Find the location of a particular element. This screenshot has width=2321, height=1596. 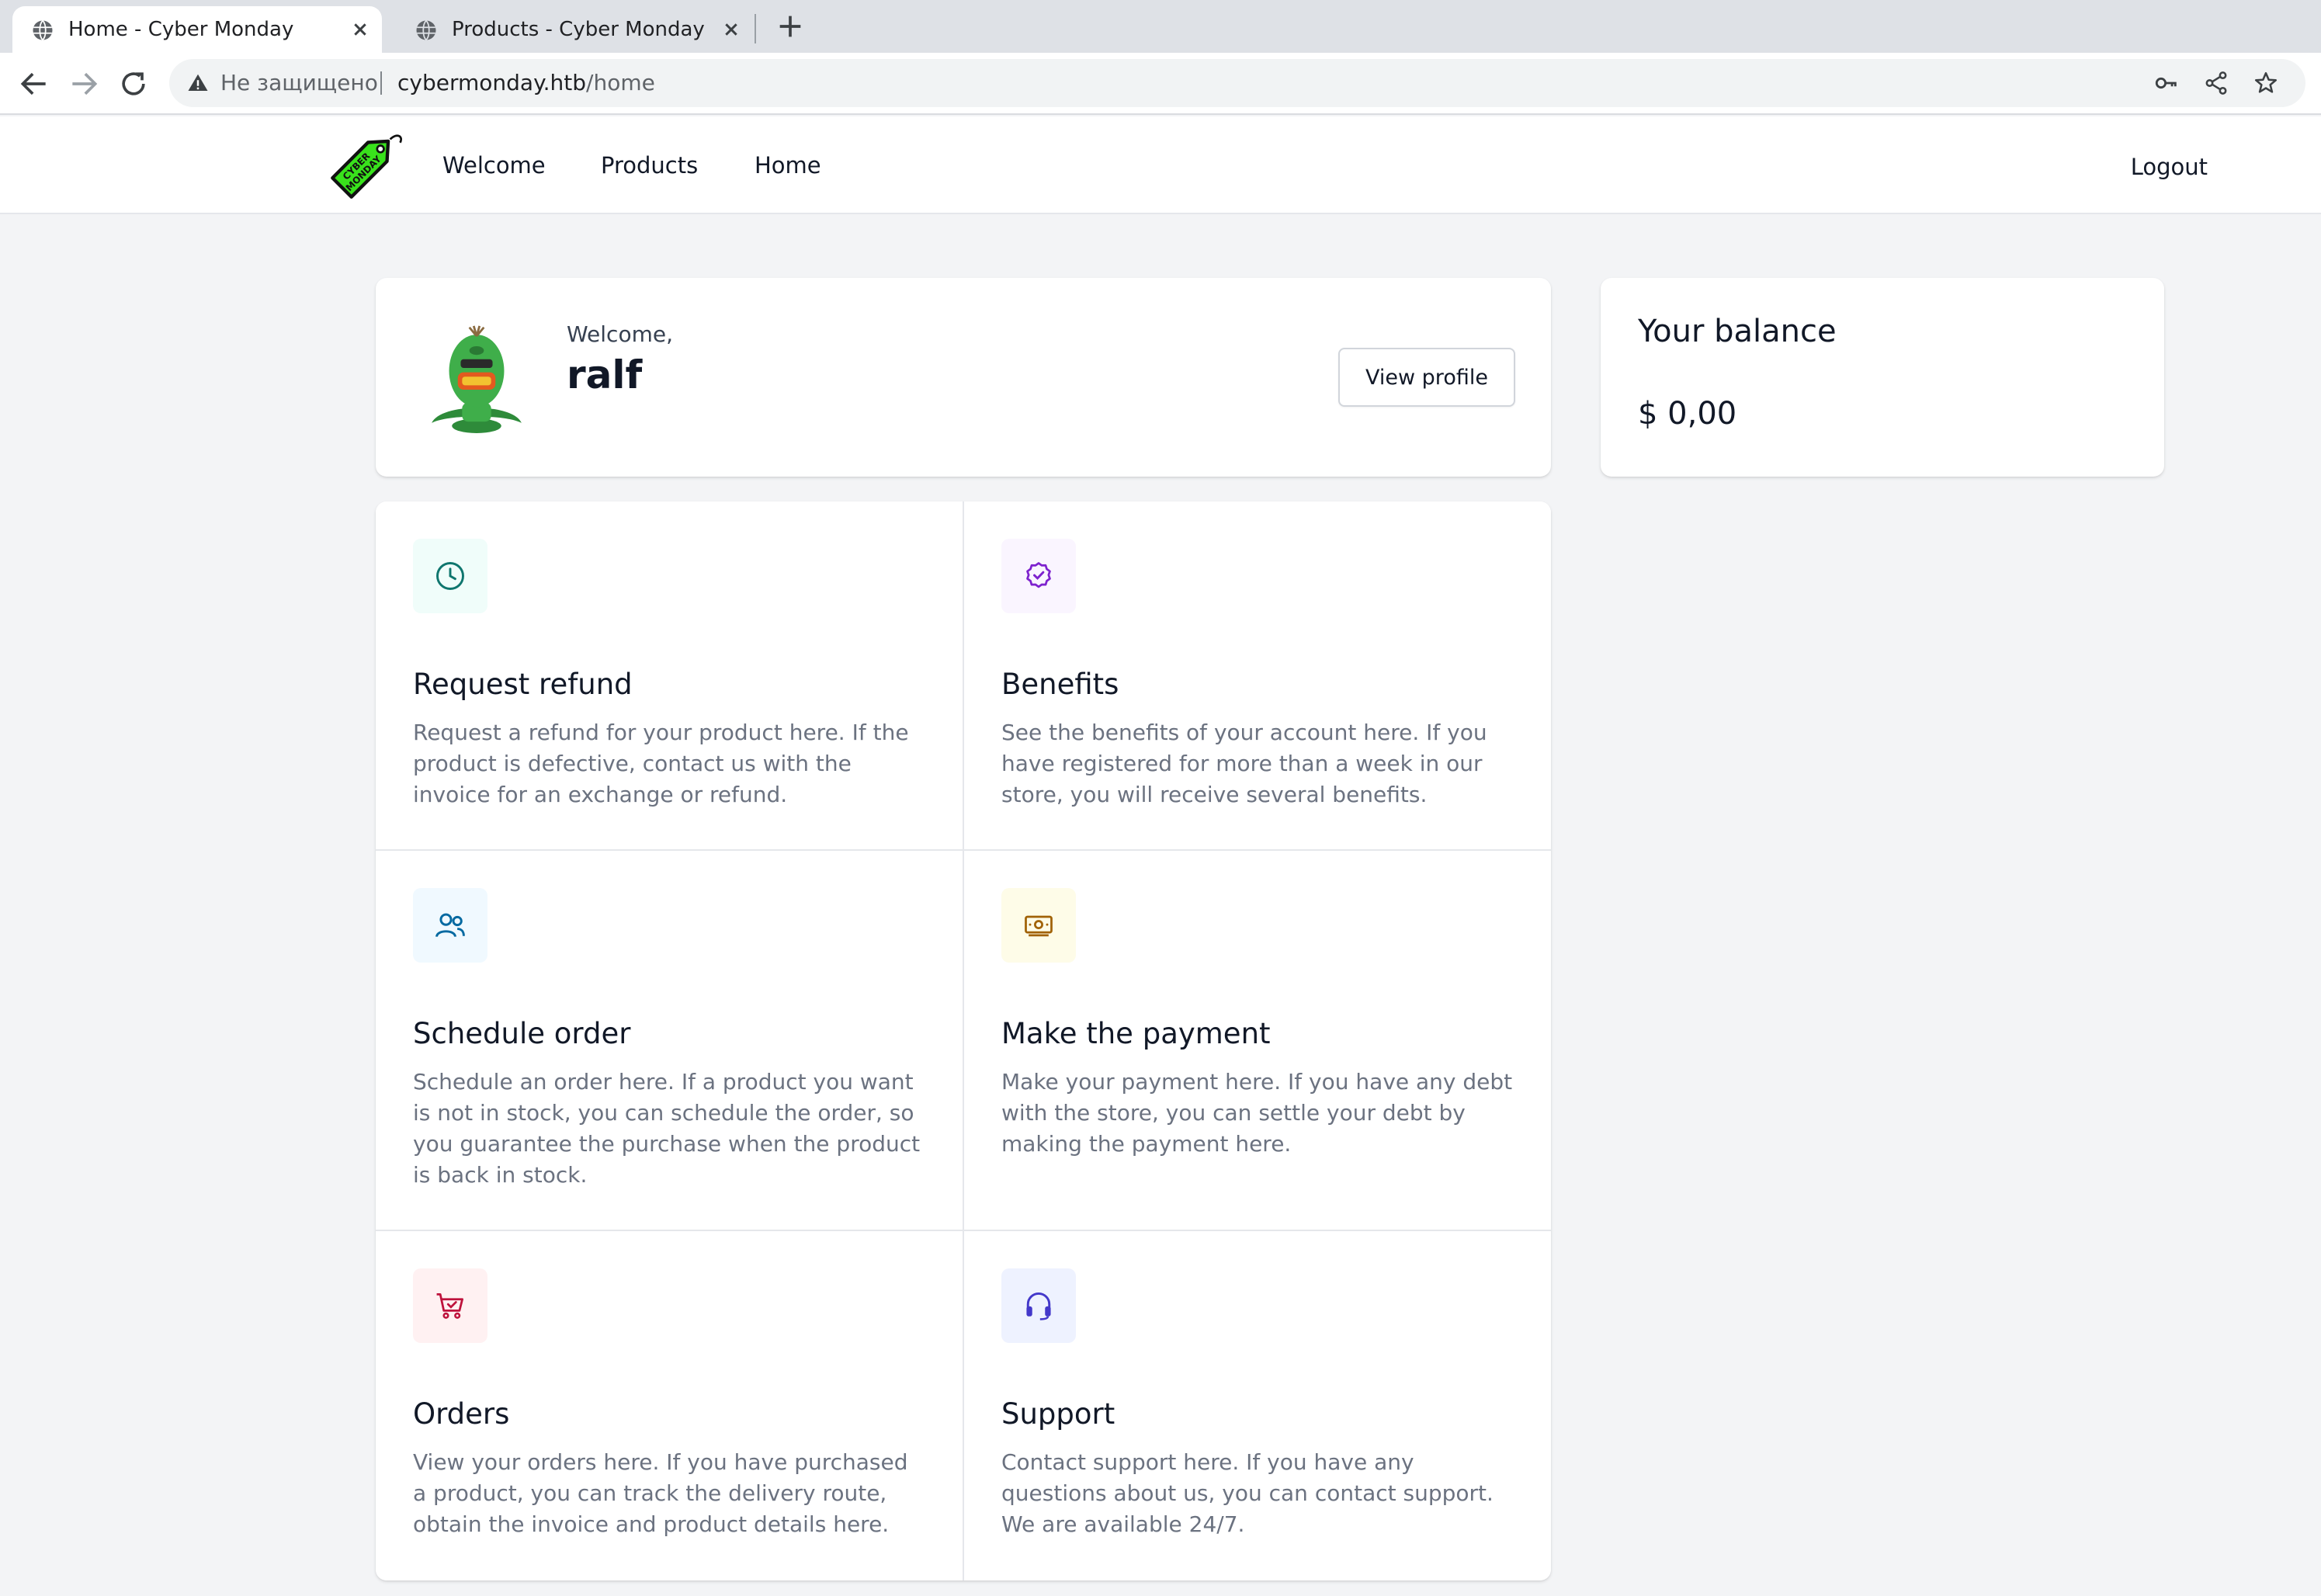

clock-icon is located at coordinates (450, 576).